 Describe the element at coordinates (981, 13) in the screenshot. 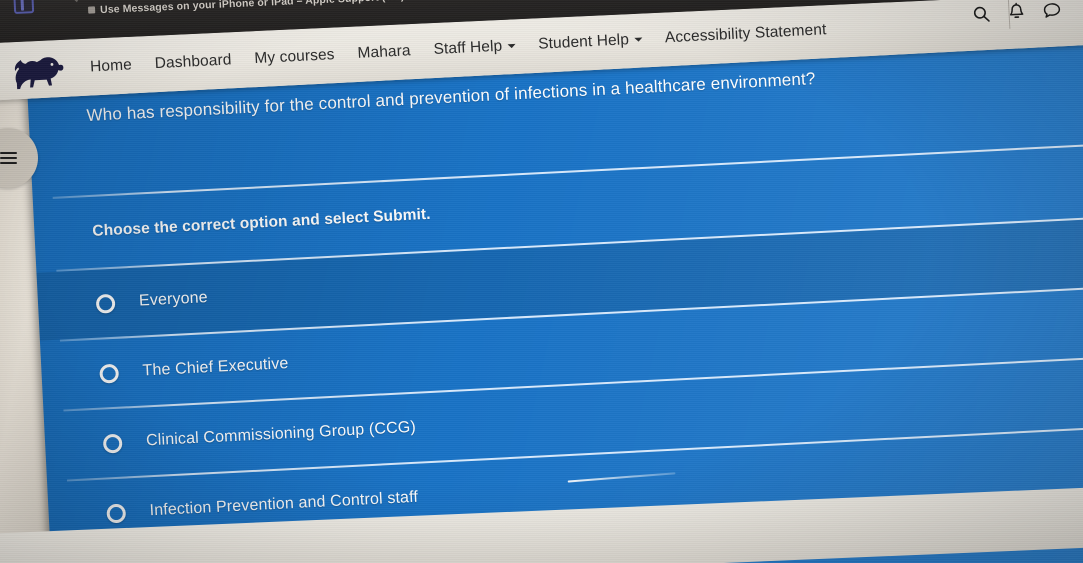

I see `search-icon` at that location.